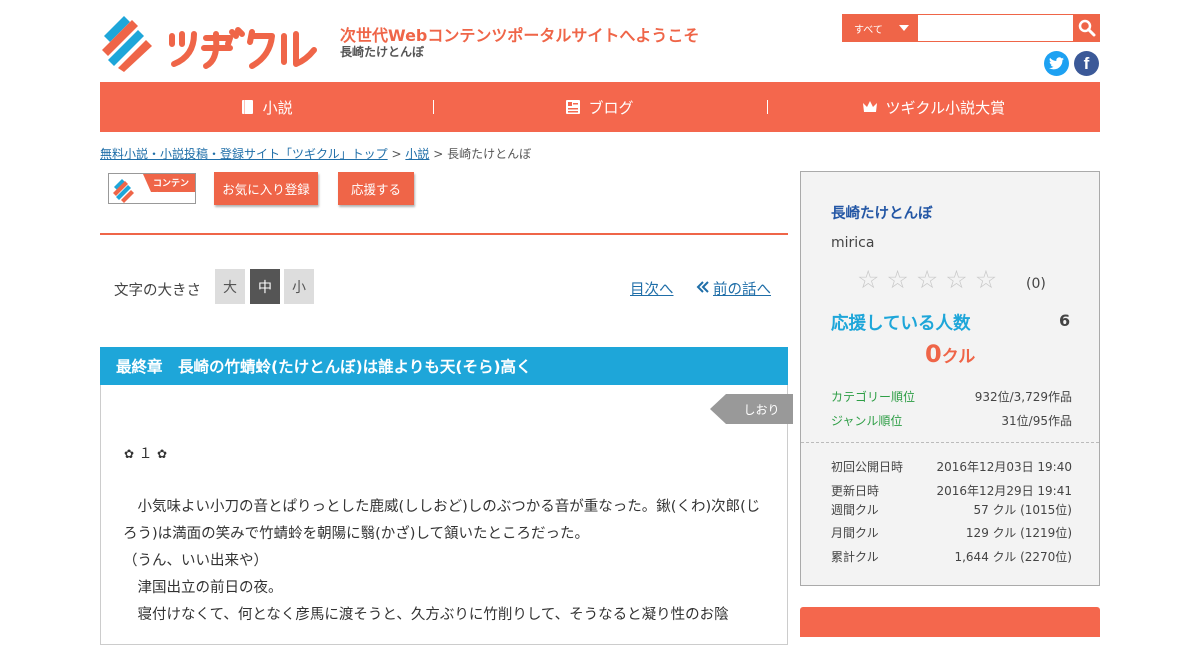 This screenshot has height=645, width=1200. Describe the element at coordinates (243, 48) in the screenshot. I see `logo-wordmark-icon` at that location.